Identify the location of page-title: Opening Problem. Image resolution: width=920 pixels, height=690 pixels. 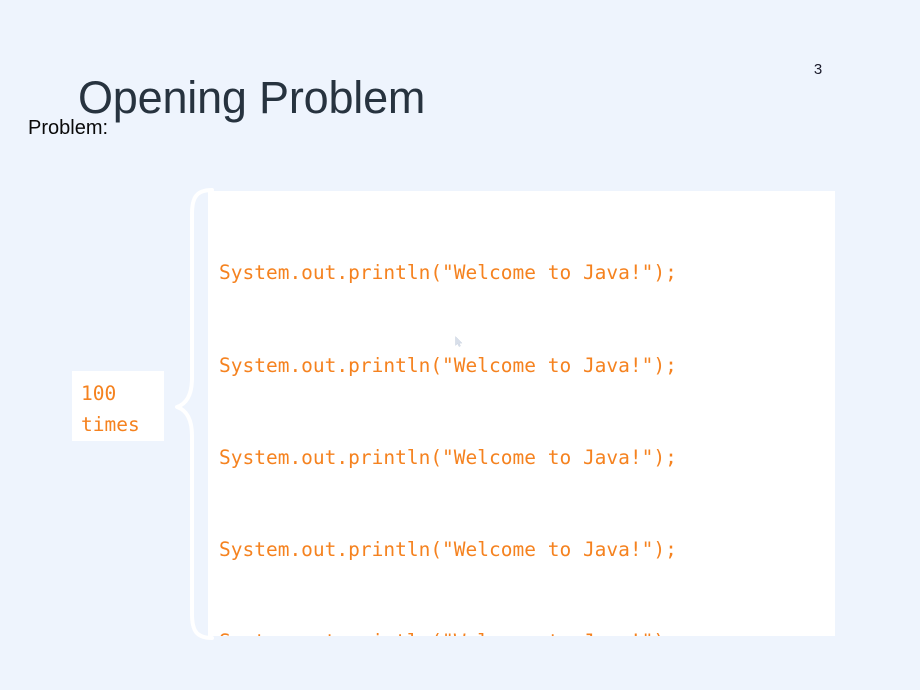
(252, 98).